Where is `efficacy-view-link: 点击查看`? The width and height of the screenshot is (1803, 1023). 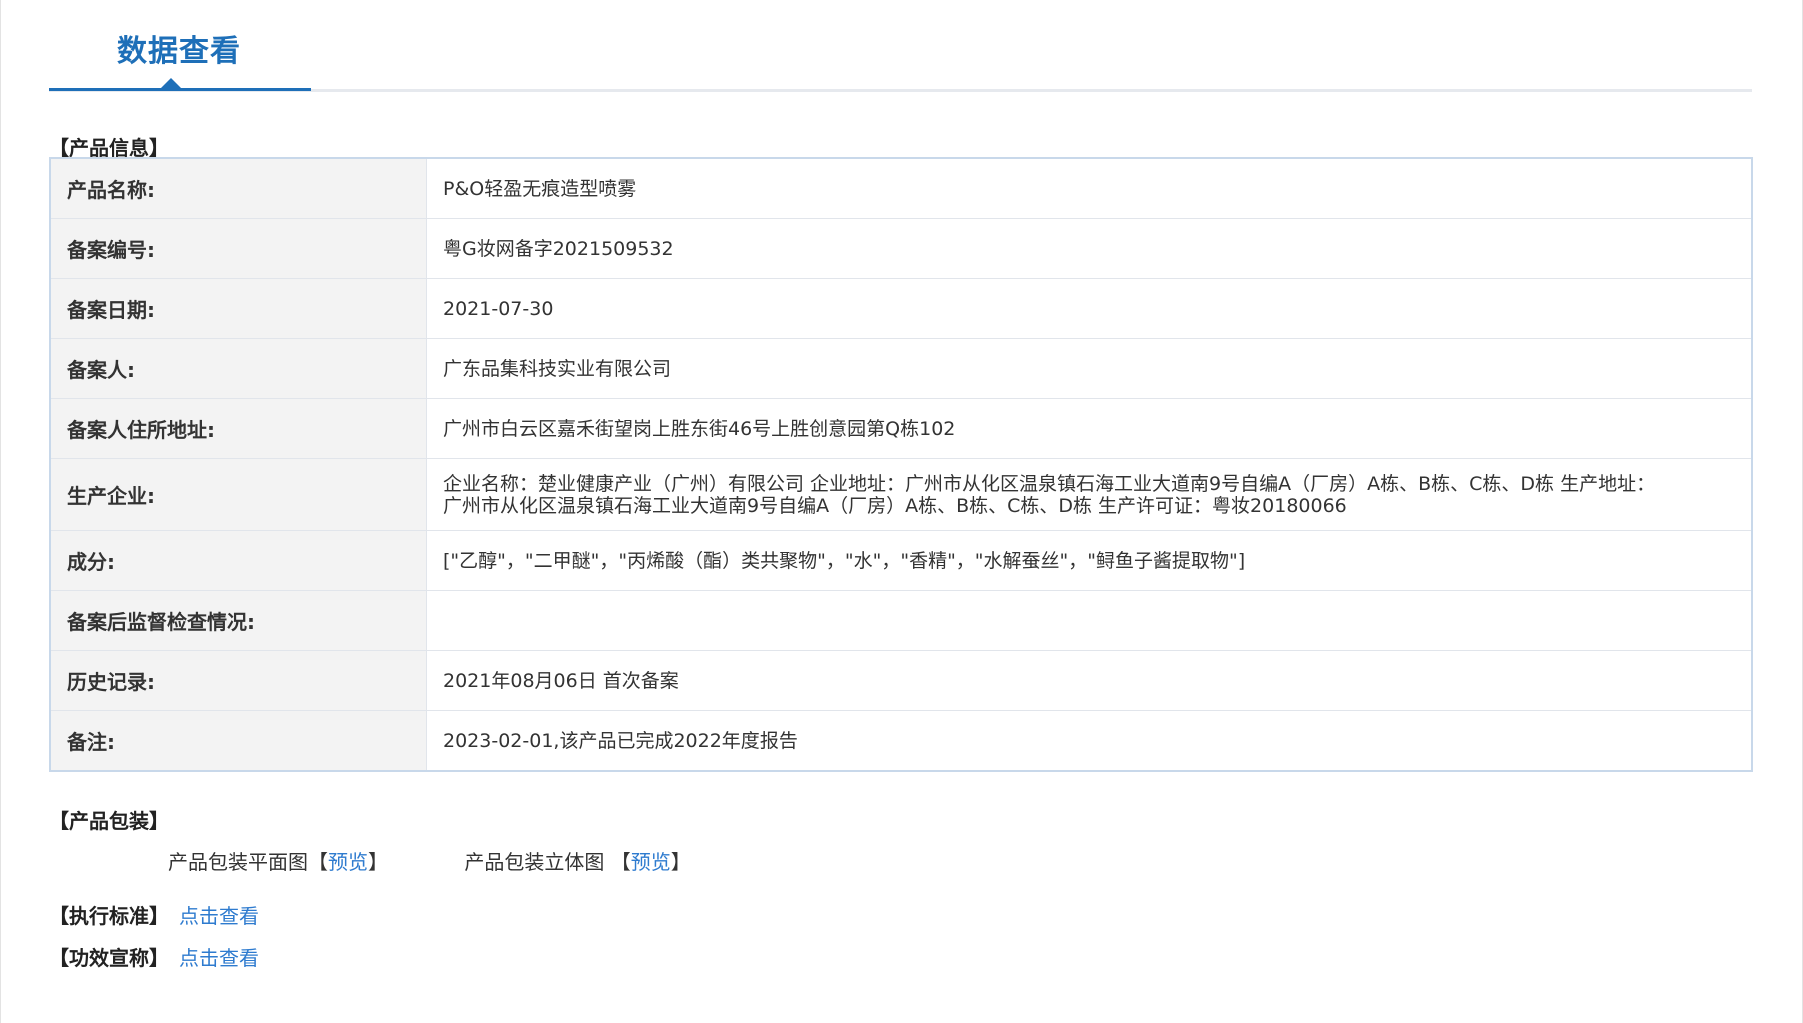
efficacy-view-link: 点击查看 is located at coordinates (219, 958).